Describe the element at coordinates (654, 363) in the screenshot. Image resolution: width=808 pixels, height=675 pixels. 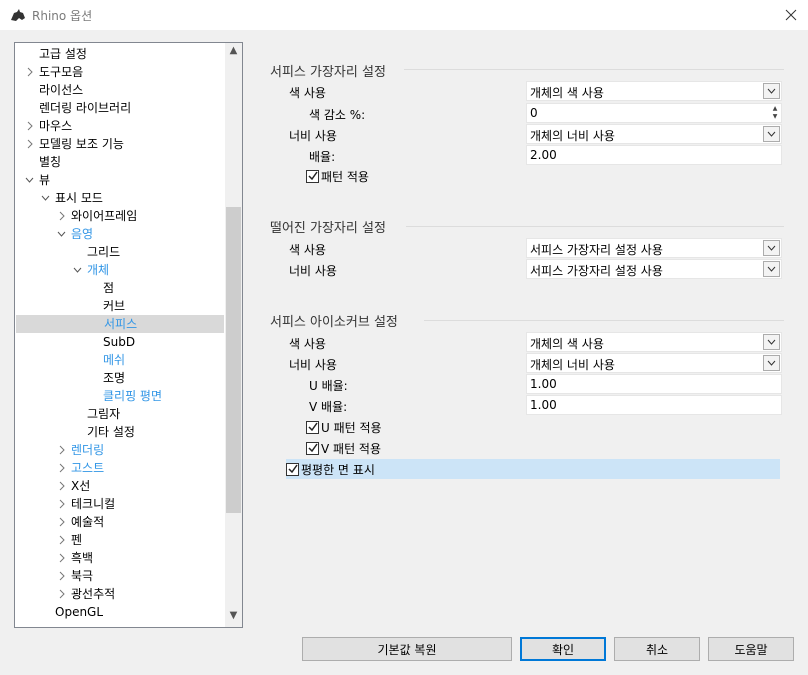
I see `isocurve-width-combo: 개체의 너비 사용` at that location.